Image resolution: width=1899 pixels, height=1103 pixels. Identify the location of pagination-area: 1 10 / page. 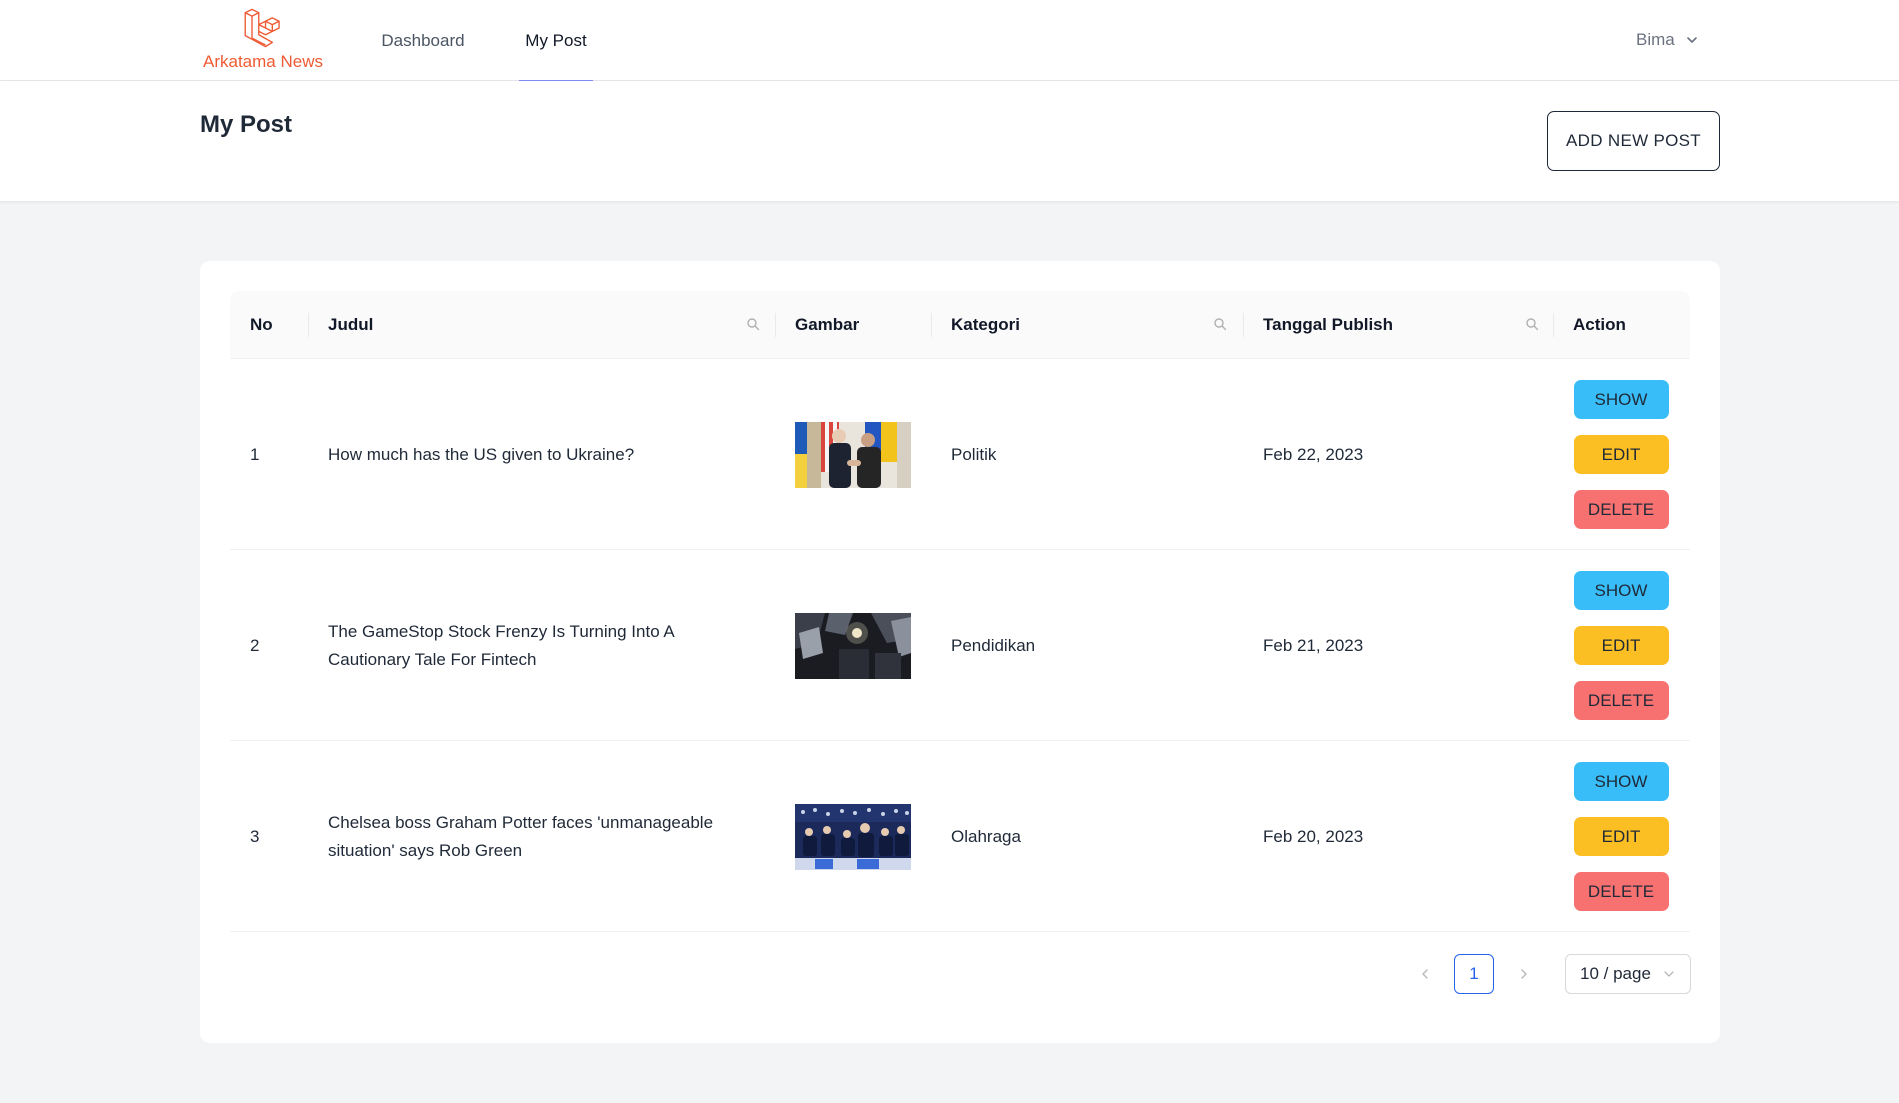
(960, 974).